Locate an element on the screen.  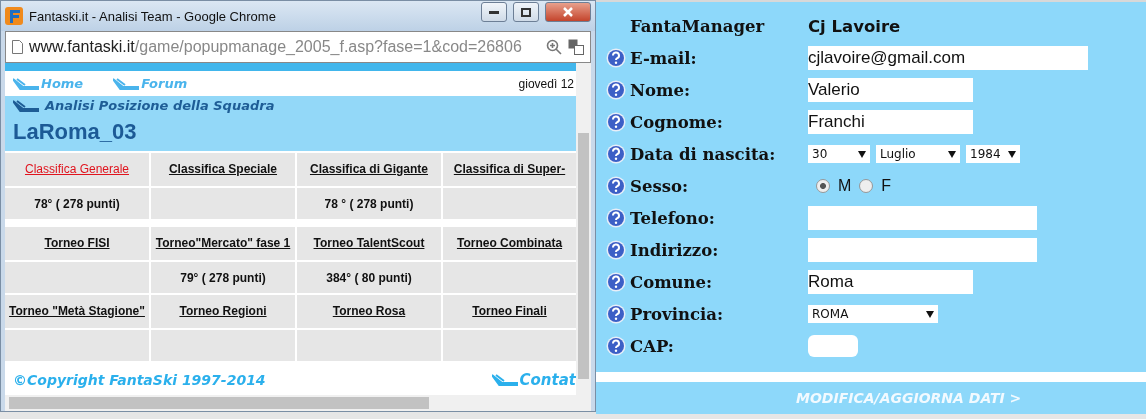
window-title: Fantaski.it - Analisi Team - Google Chrome is located at coordinates (153, 16).